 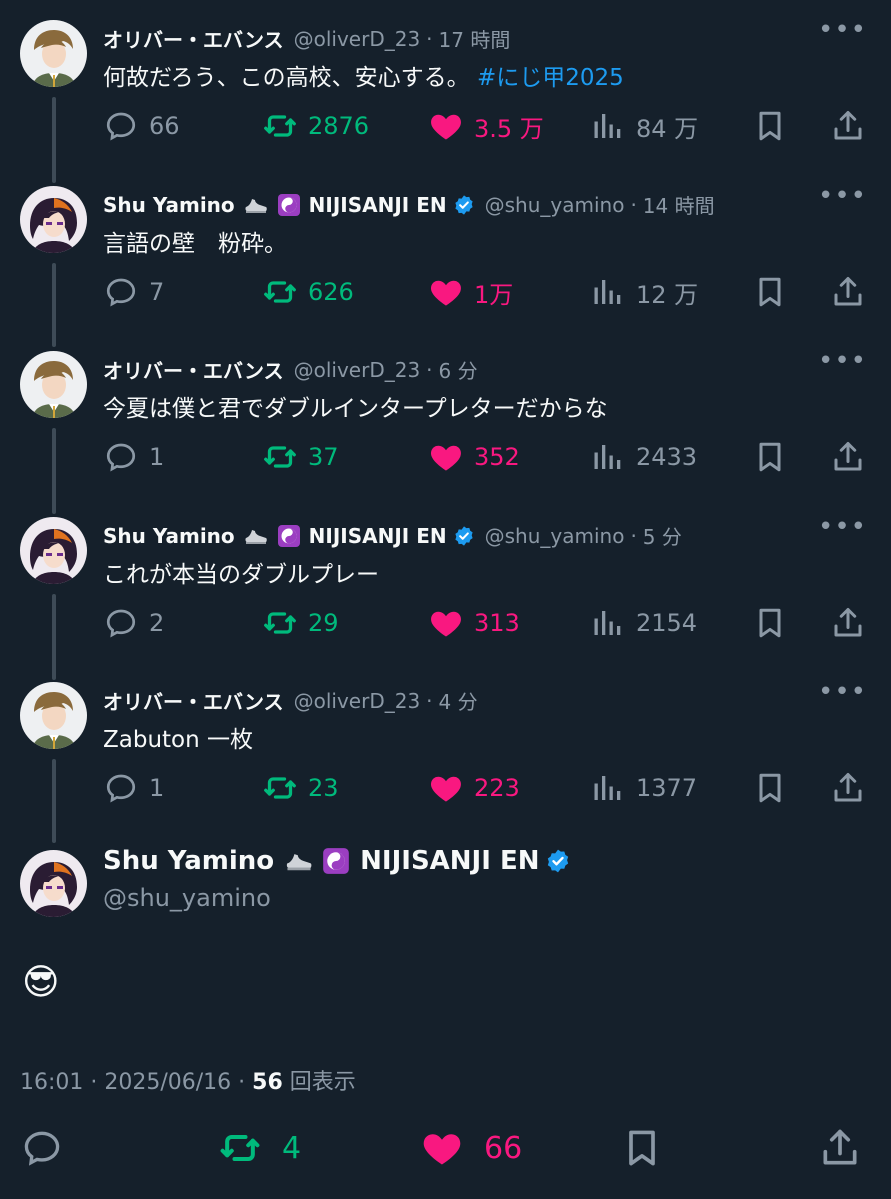 What do you see at coordinates (474, 623) in the screenshot?
I see `like-button: 313` at bounding box center [474, 623].